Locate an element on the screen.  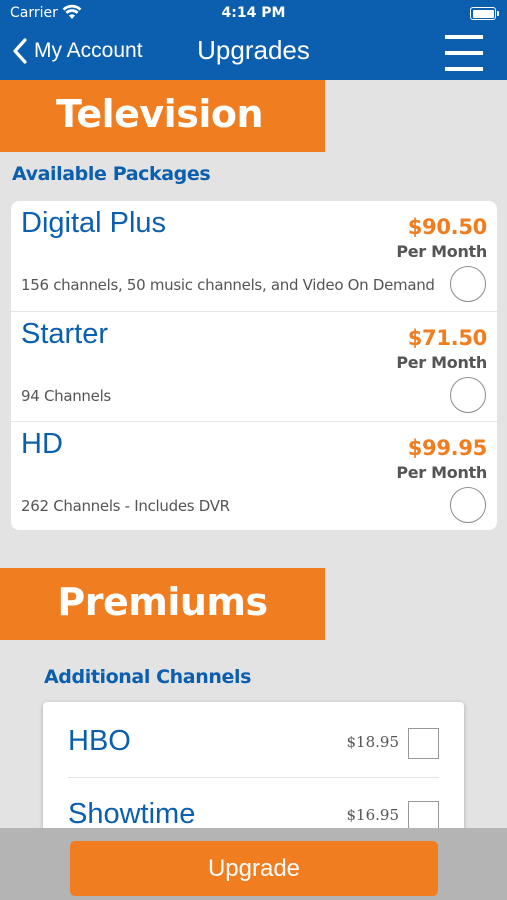
clock: 4:14 PM is located at coordinates (253, 13).